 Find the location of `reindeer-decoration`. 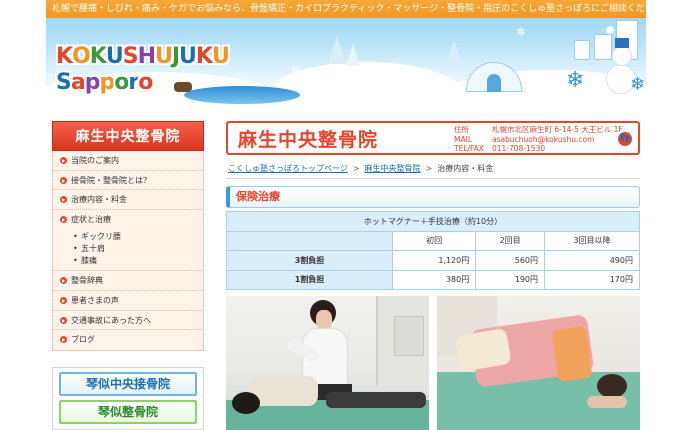

reindeer-decoration is located at coordinates (183, 87).